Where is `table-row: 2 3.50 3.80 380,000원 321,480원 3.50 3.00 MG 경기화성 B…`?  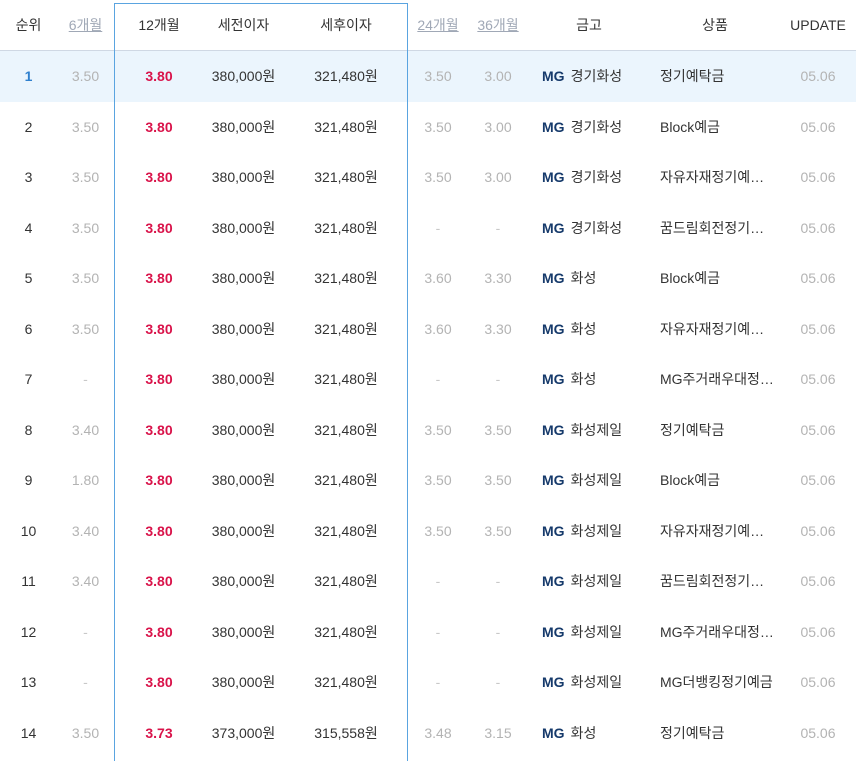
table-row: 2 3.50 3.80 380,000원 321,480원 3.50 3.00 MG 경기화성 B… is located at coordinates (428, 127).